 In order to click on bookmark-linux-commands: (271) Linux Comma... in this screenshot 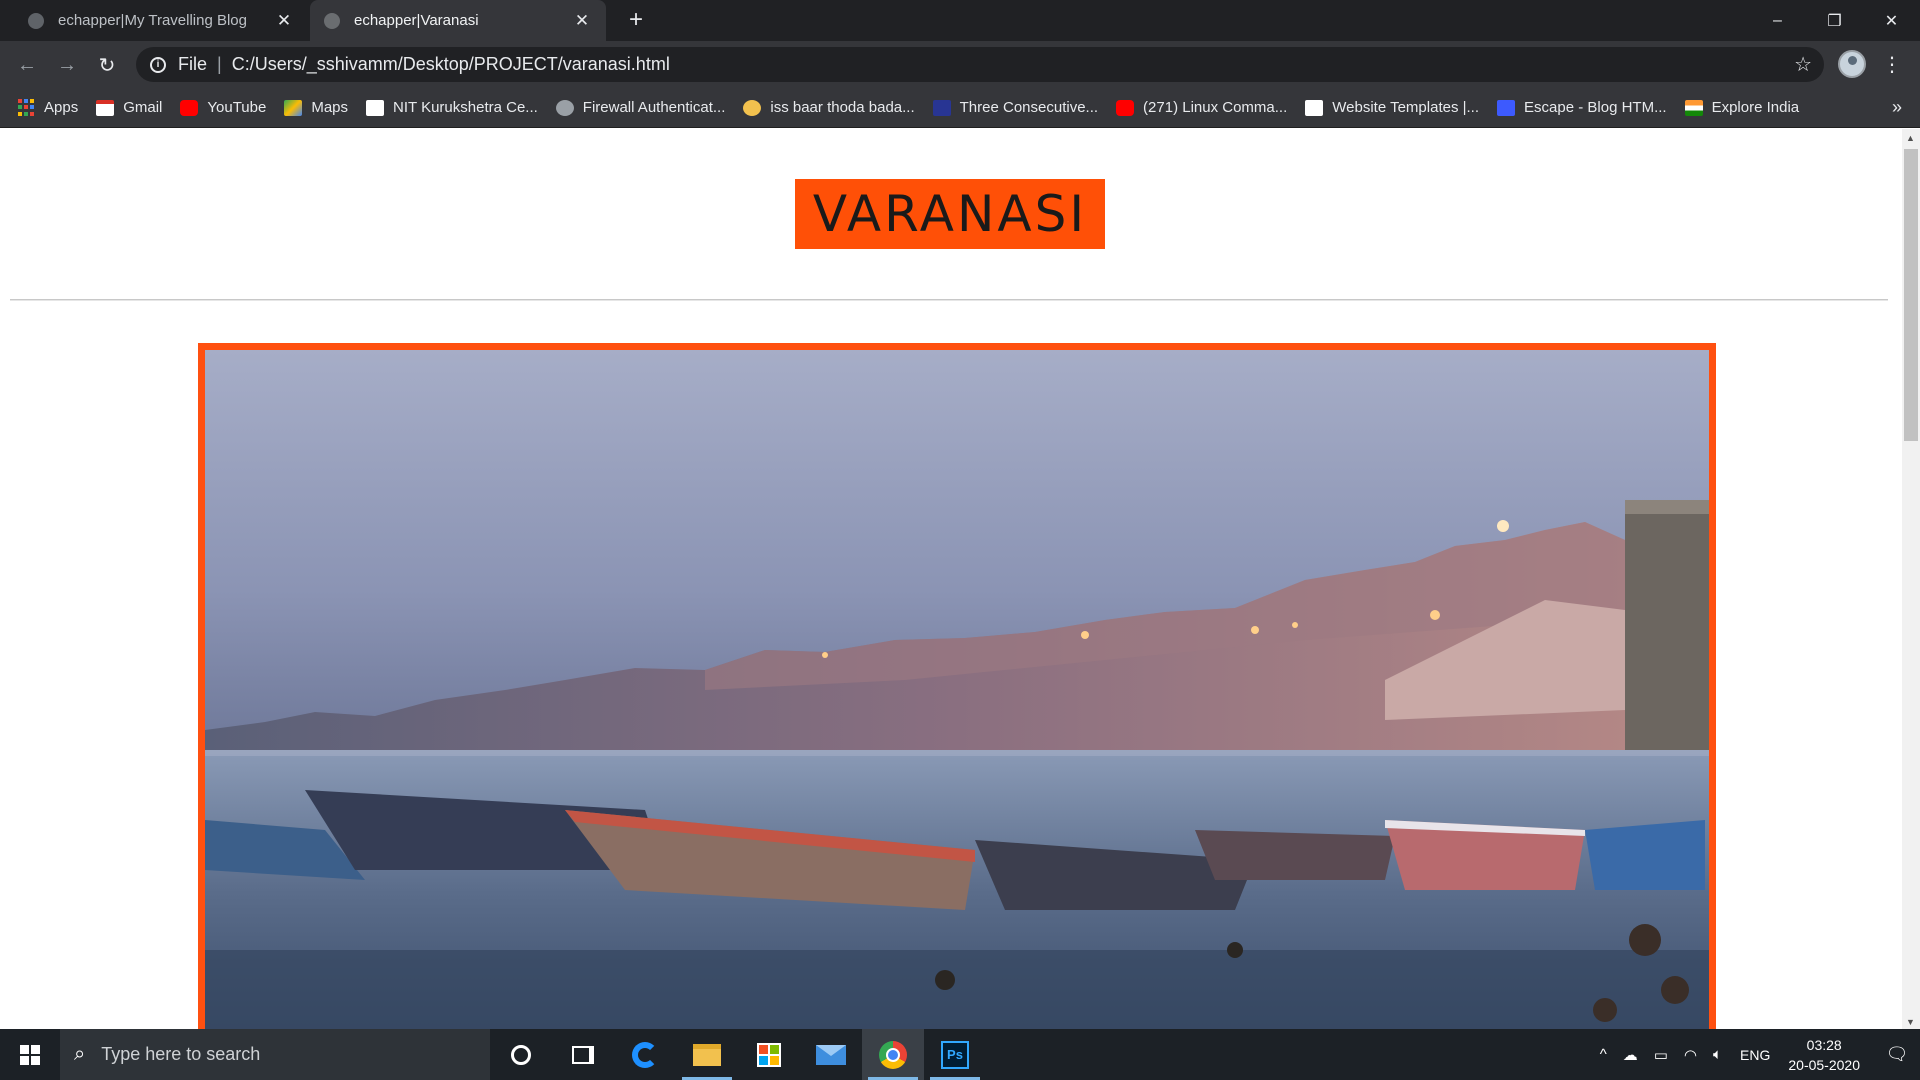, I will do `click(1201, 108)`.